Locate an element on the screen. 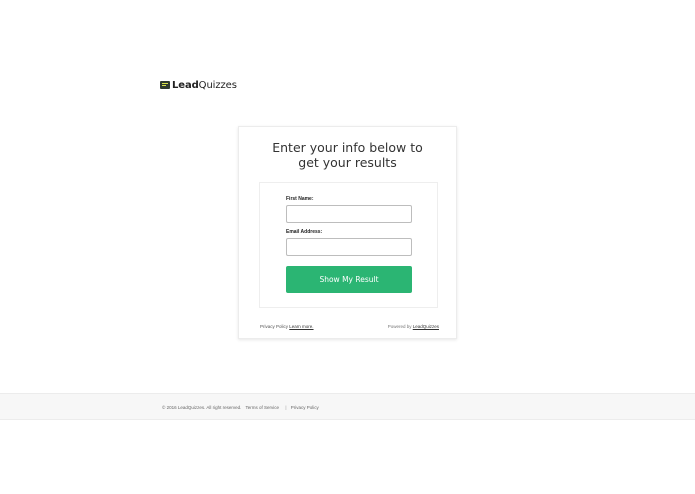  first-name-label: First Name: is located at coordinates (300, 199).